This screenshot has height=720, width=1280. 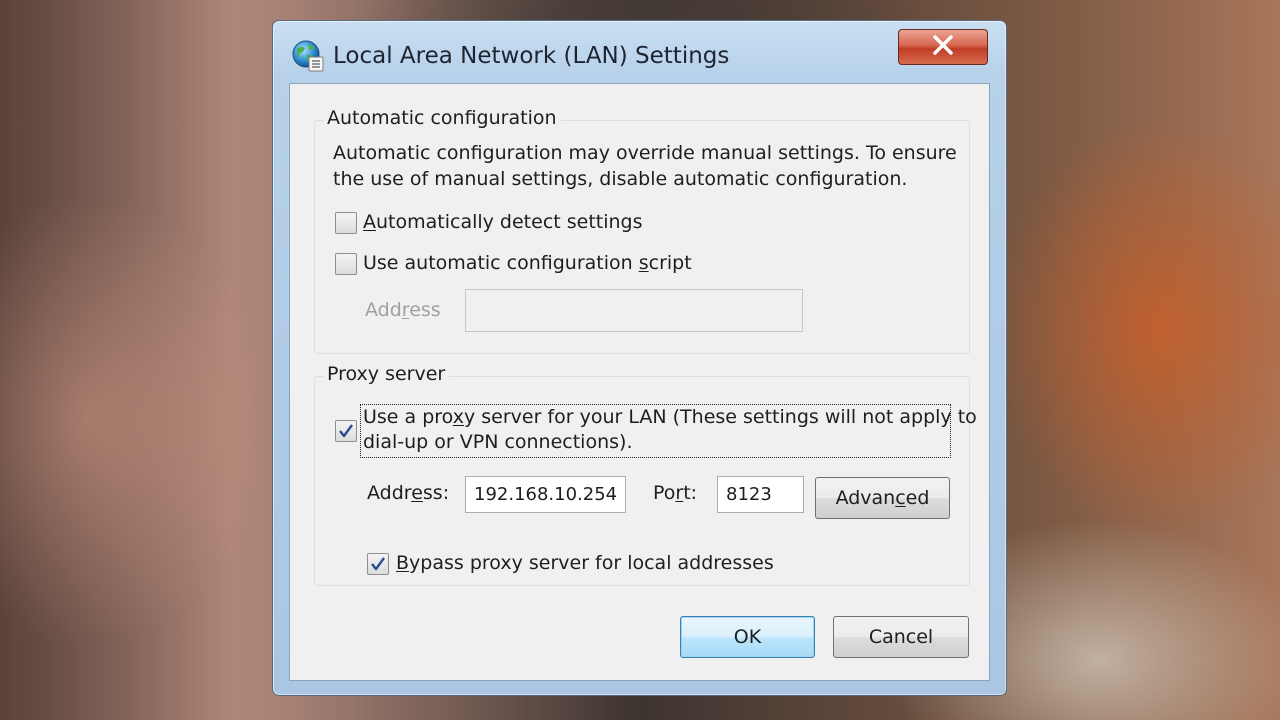 What do you see at coordinates (545, 494) in the screenshot?
I see `proxy-address-input: 192.168.10.254` at bounding box center [545, 494].